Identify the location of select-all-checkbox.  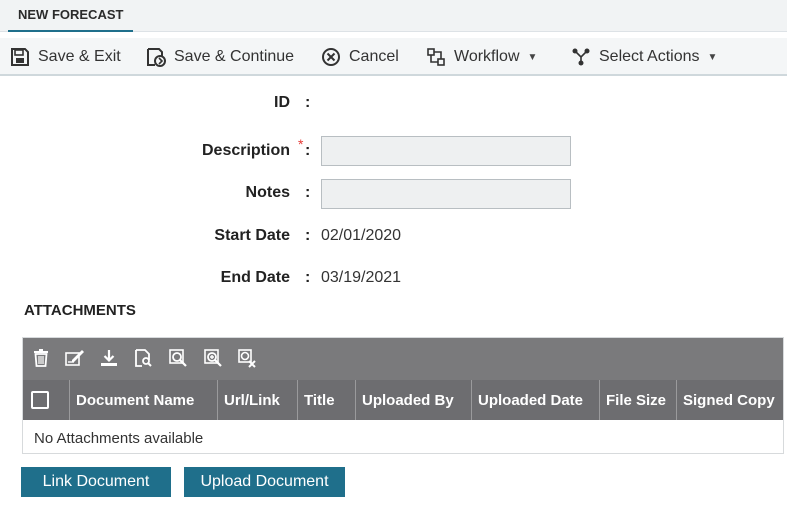
(40, 400).